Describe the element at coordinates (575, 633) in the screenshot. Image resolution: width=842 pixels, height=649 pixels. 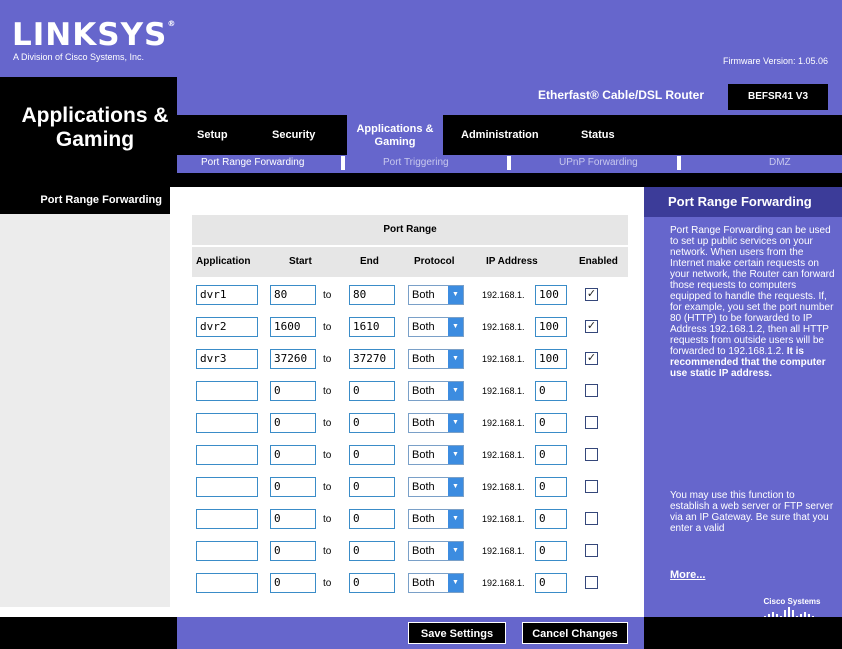
I see `cancel-changes-button: Cancel Changes` at that location.